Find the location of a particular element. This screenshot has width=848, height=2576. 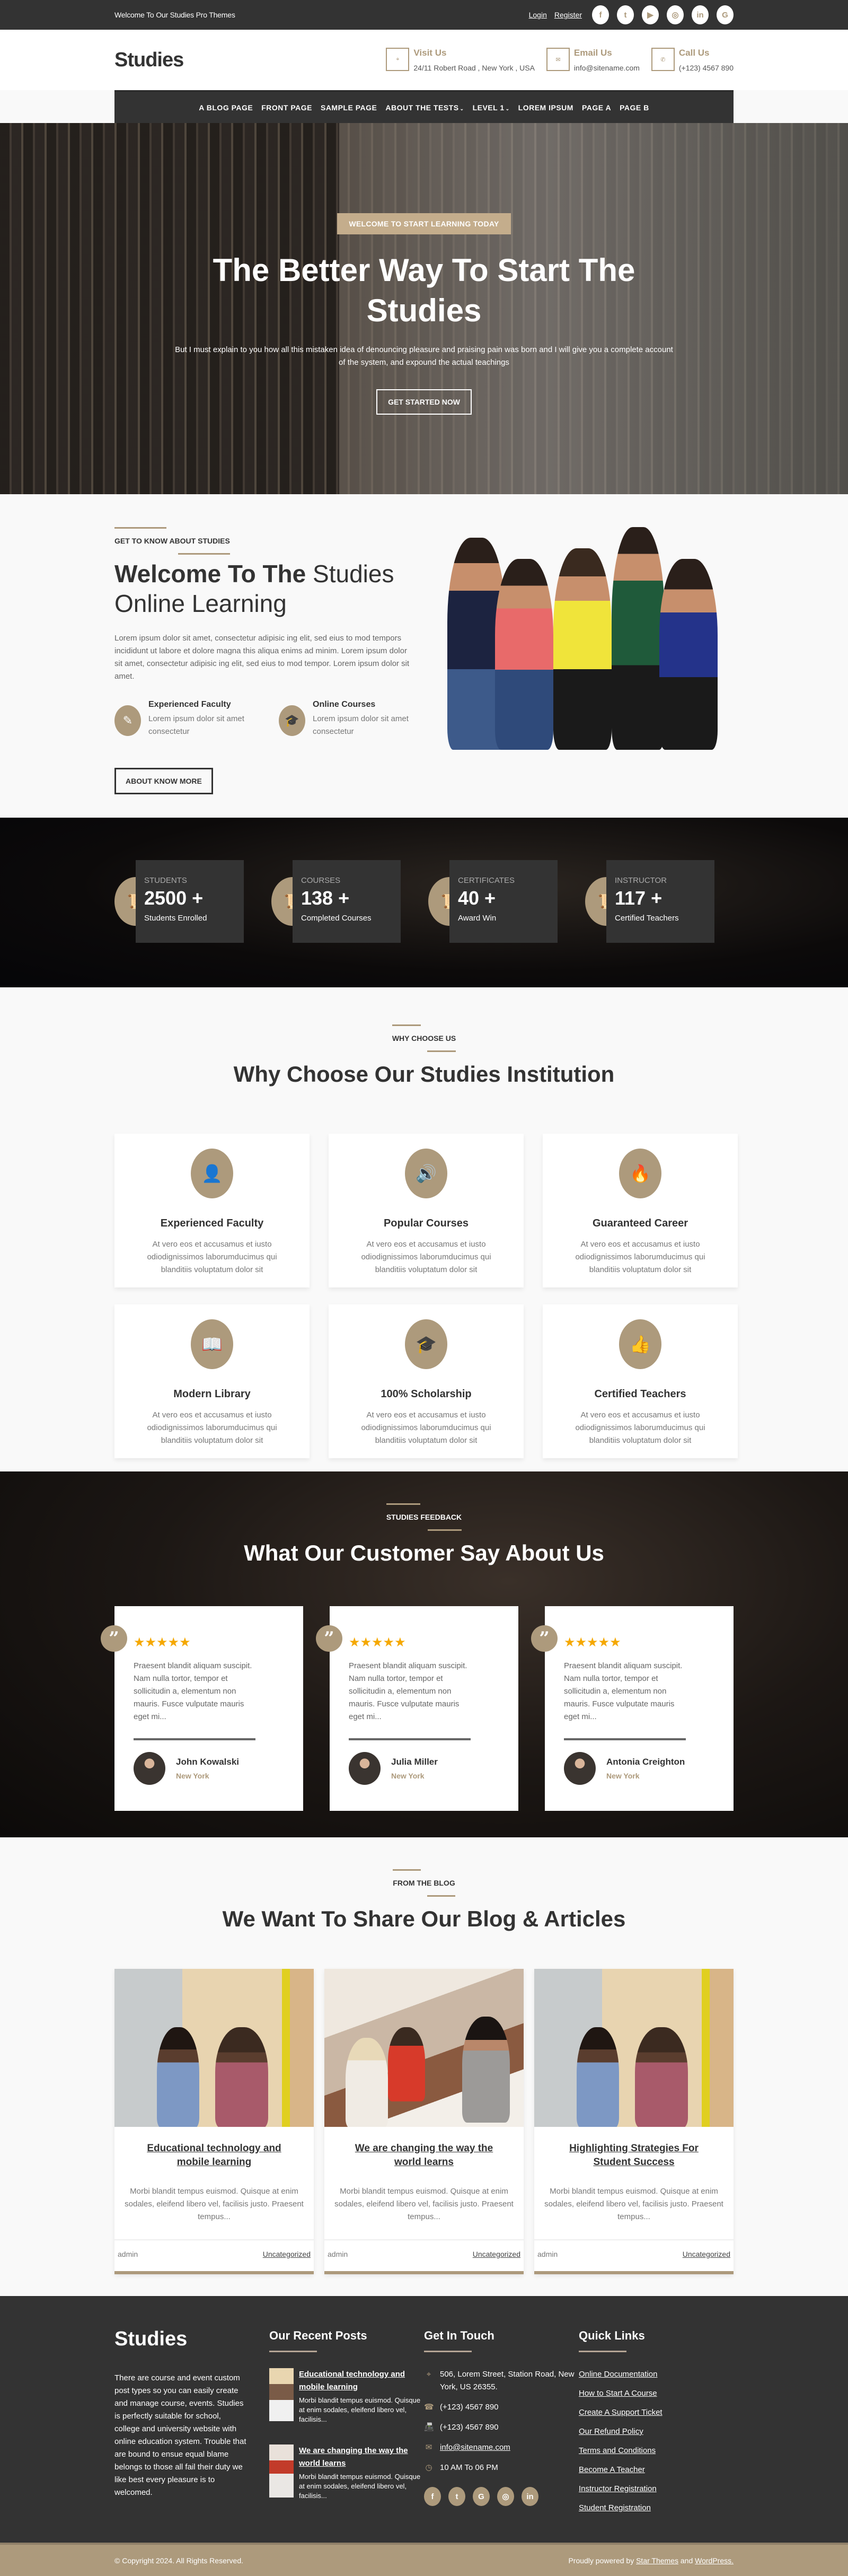

nav-item-about-the-tests: ABOUT THE TESTS ⌄ is located at coordinates (424, 107).